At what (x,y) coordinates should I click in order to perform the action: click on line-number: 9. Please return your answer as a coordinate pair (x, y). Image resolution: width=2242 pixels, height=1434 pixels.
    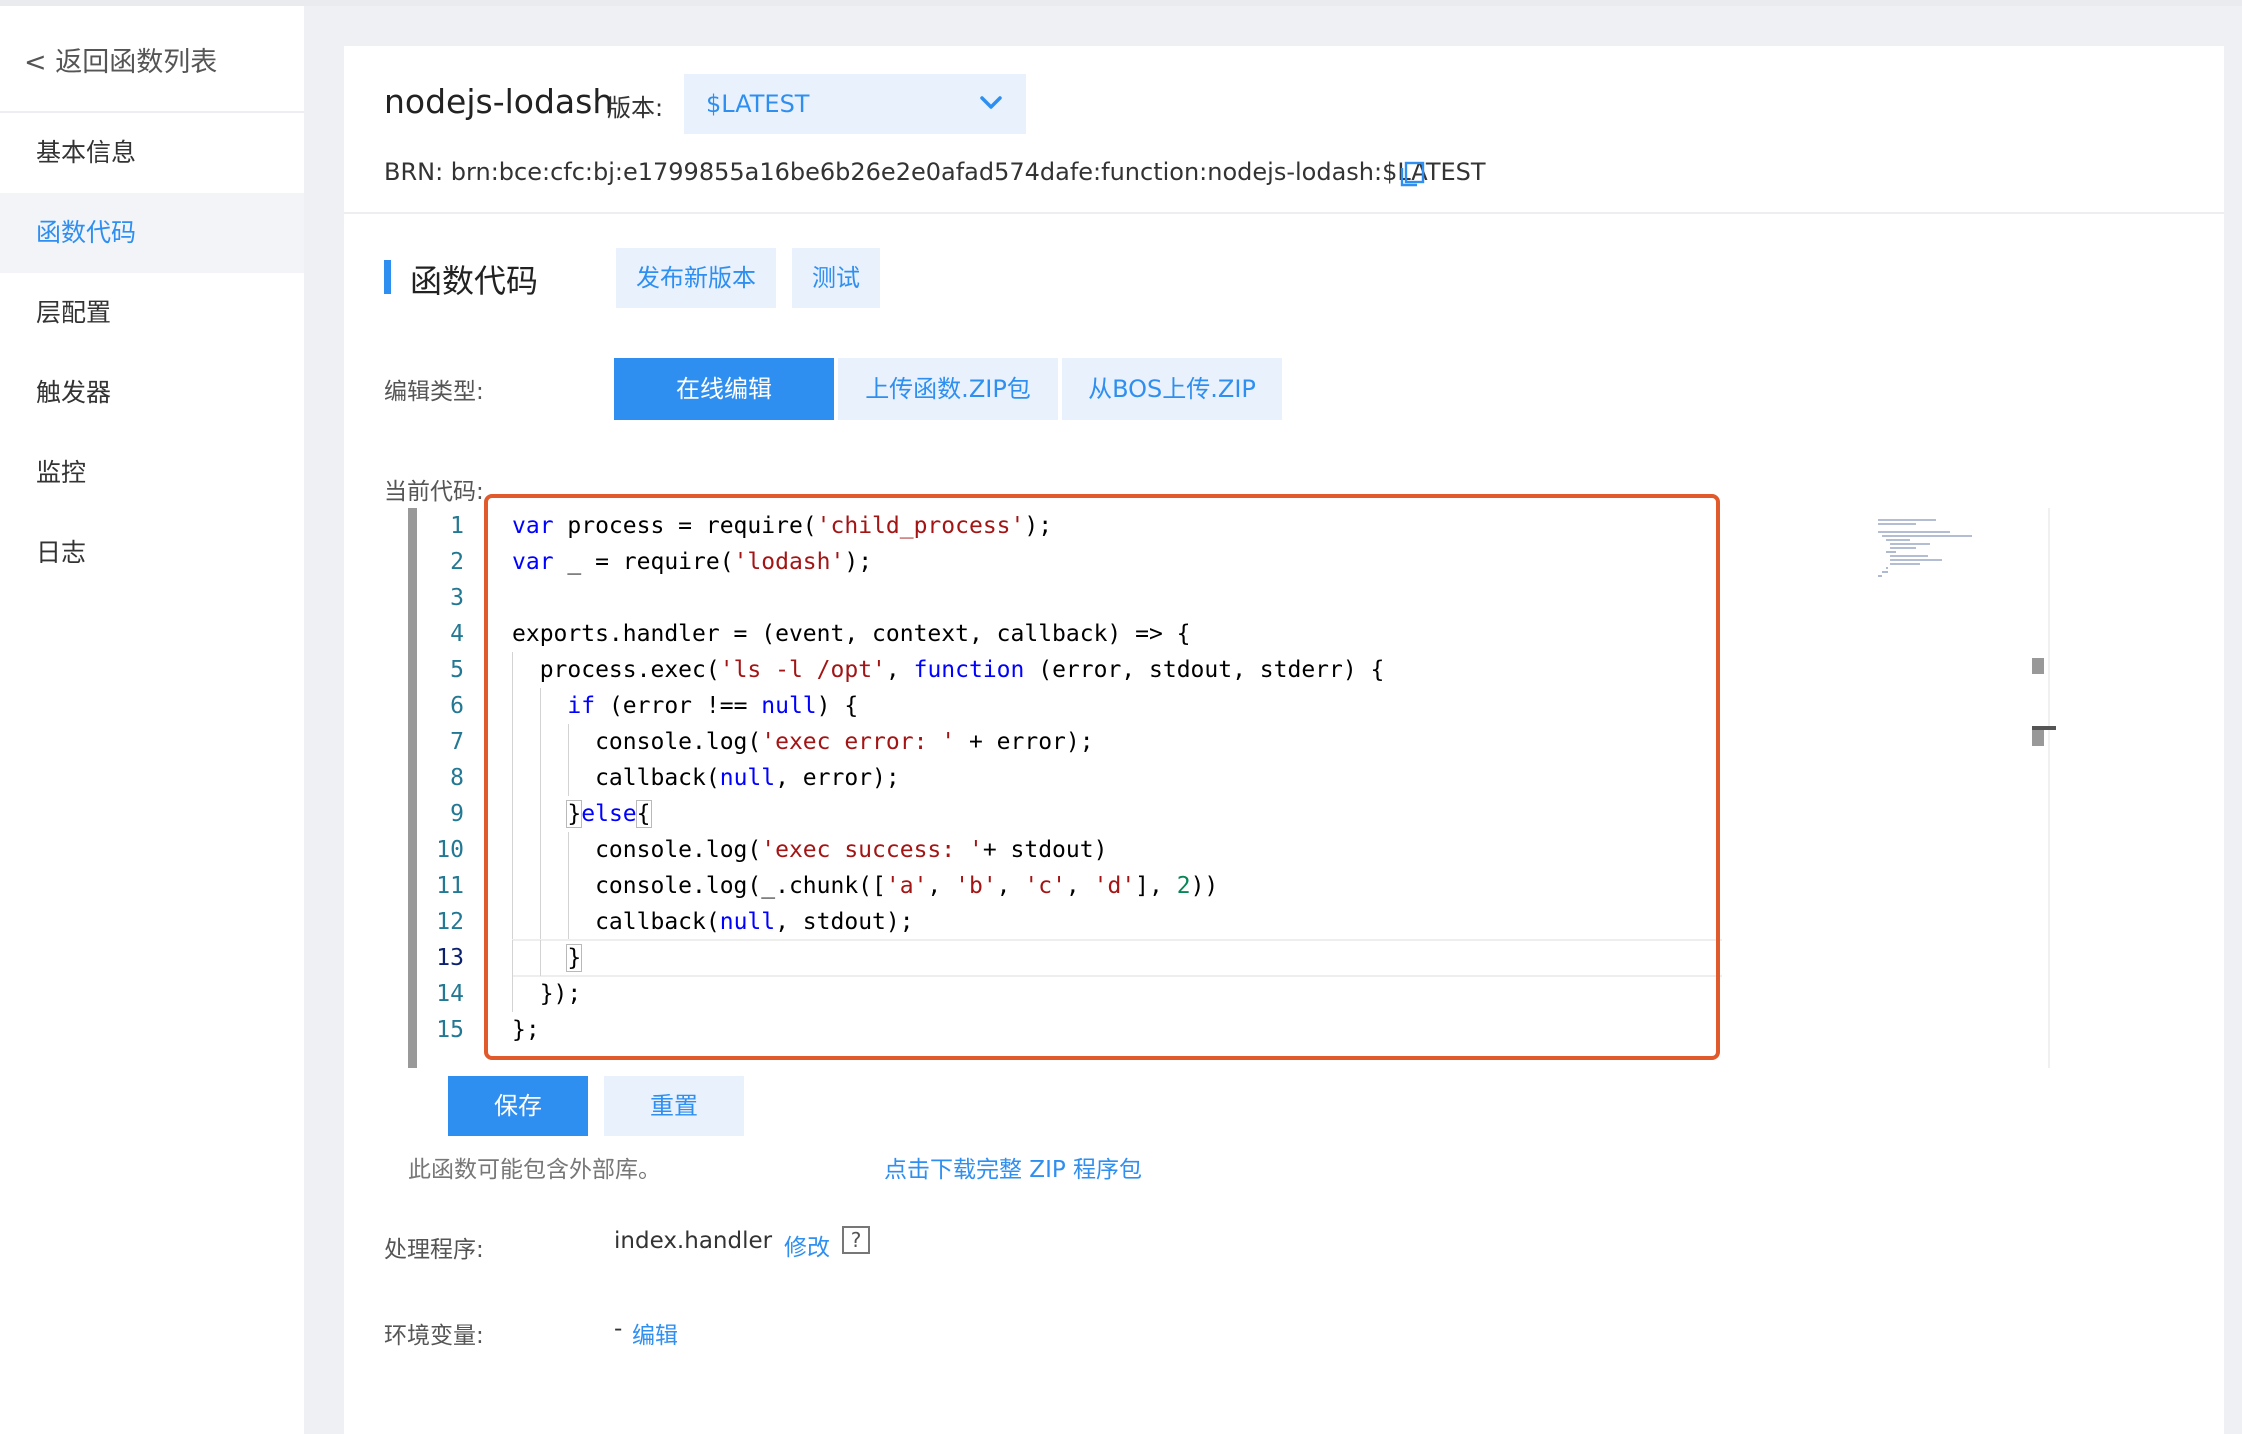
    Looking at the image, I should click on (457, 814).